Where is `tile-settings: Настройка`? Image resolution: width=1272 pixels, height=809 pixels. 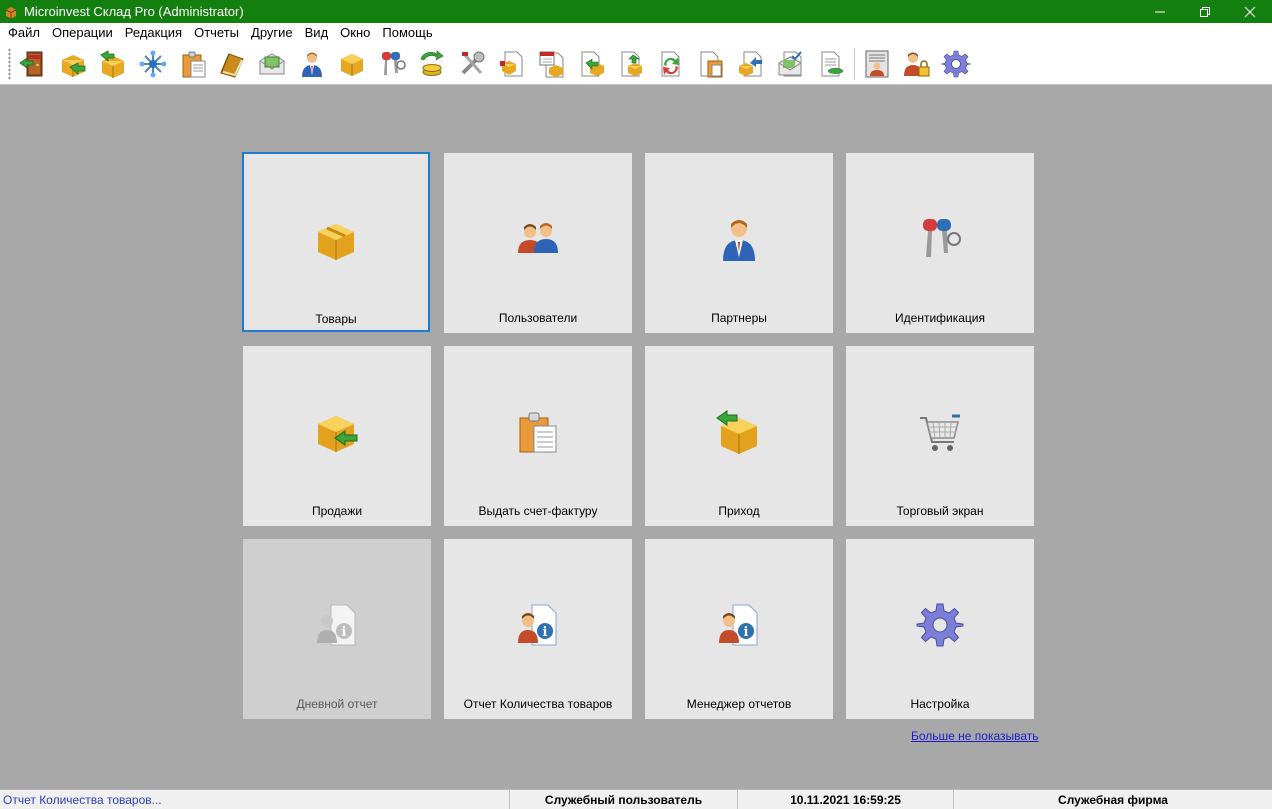 tile-settings: Настройка is located at coordinates (940, 629).